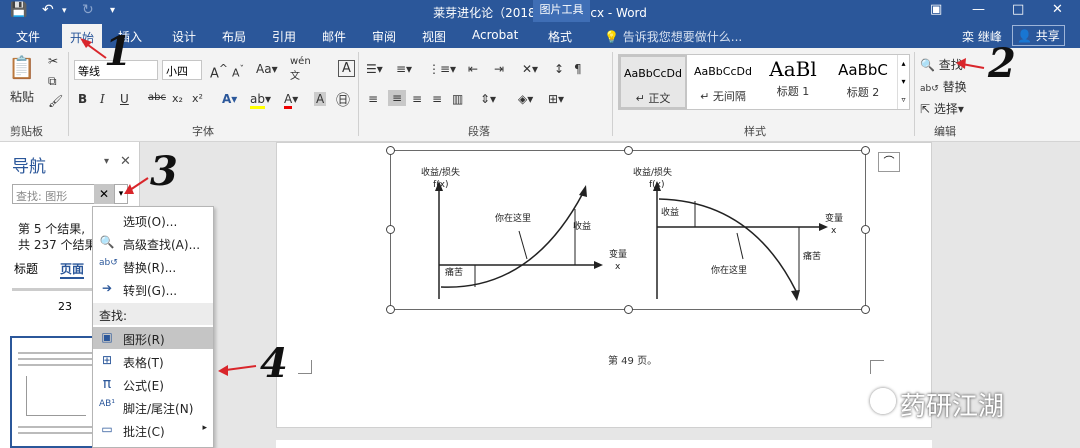 The width and height of the screenshot is (1080, 448). What do you see at coordinates (164, 171) in the screenshot?
I see `annotation-number: 3` at bounding box center [164, 171].